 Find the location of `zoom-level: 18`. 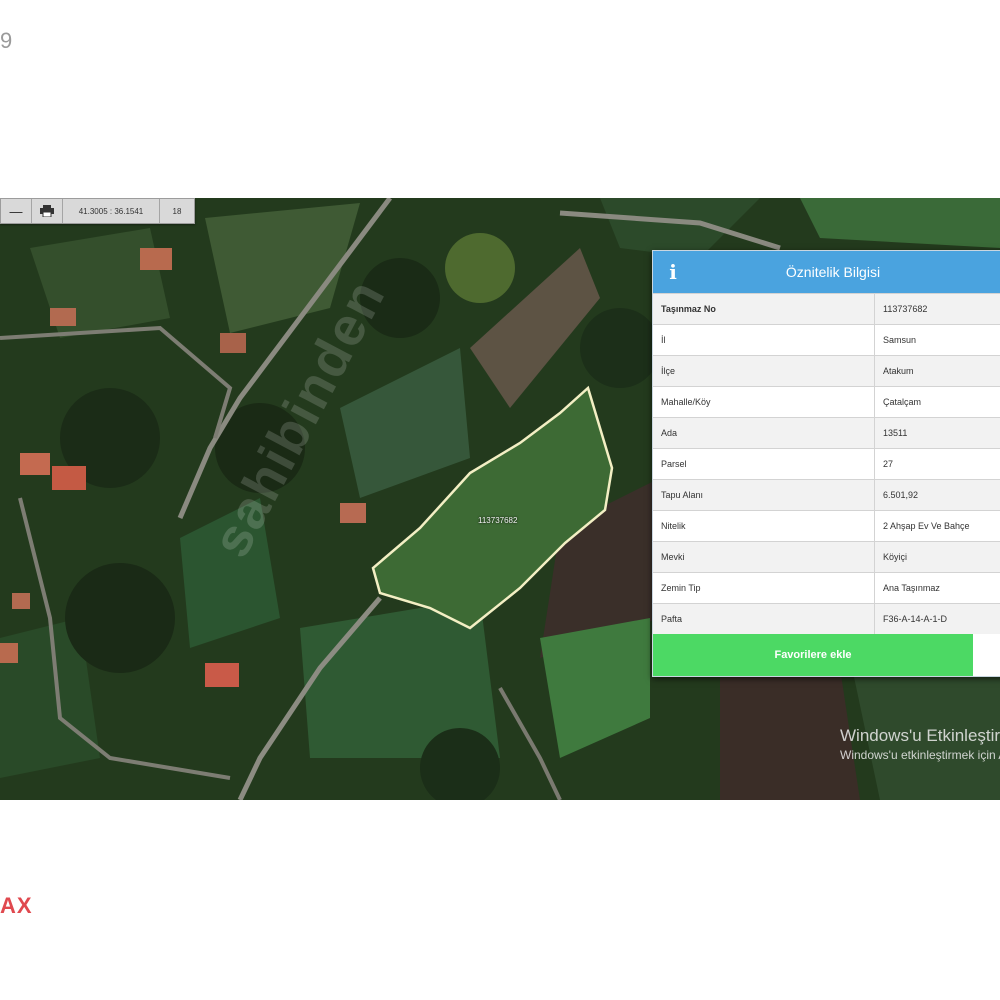

zoom-level: 18 is located at coordinates (177, 211).